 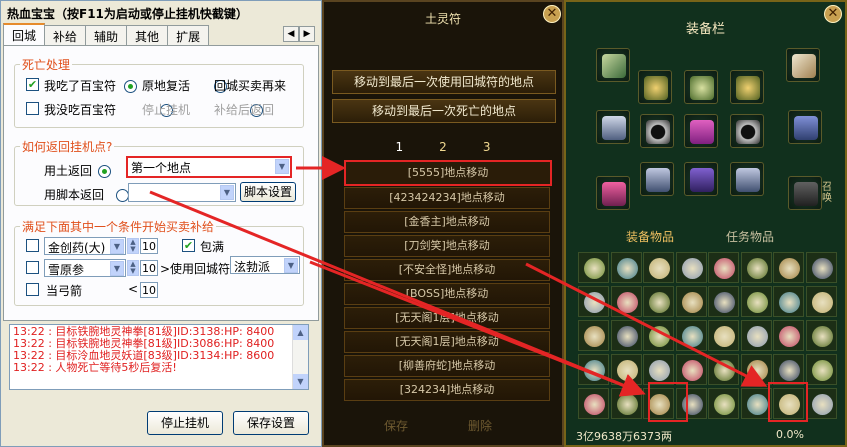 What do you see at coordinates (447, 246) in the screenshot?
I see `location-item: [刀剑笑]地点移动` at bounding box center [447, 246].